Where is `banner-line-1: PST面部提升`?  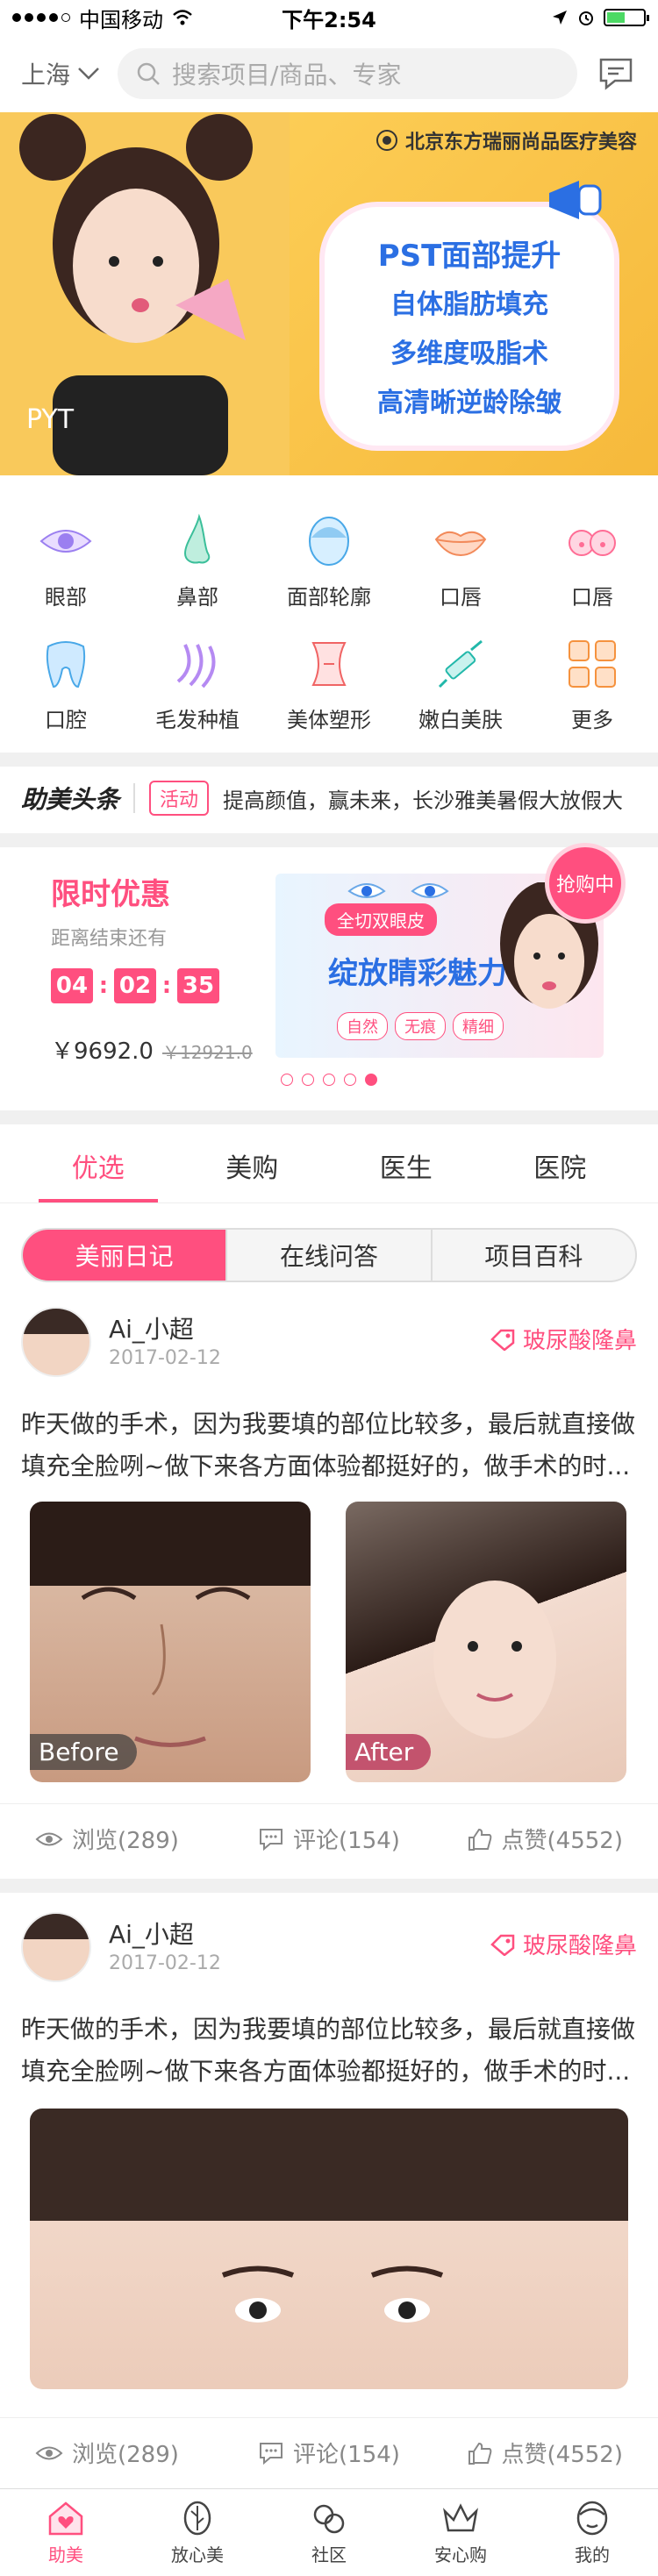
banner-line-1: PST面部提升 is located at coordinates (469, 257).